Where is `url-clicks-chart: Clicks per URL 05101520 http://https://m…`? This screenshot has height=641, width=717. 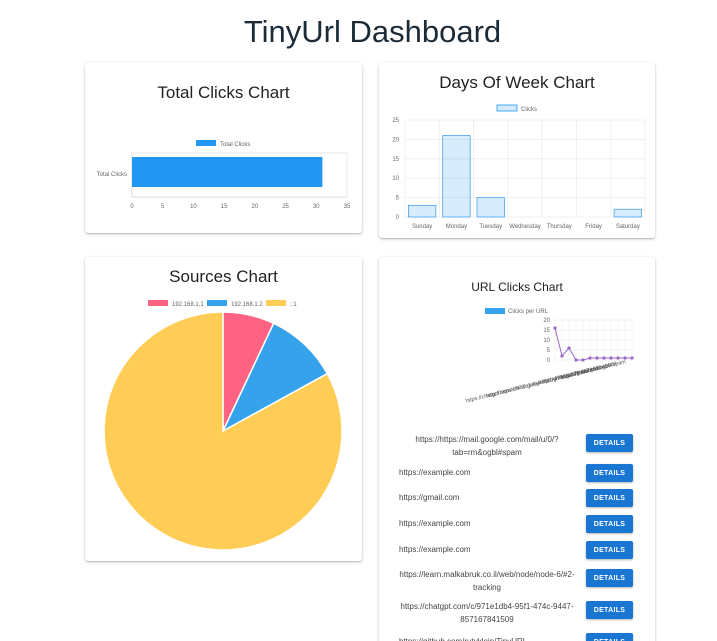
url-clicks-chart: Clicks per URL 05101520 http://https://m… is located at coordinates (549, 356).